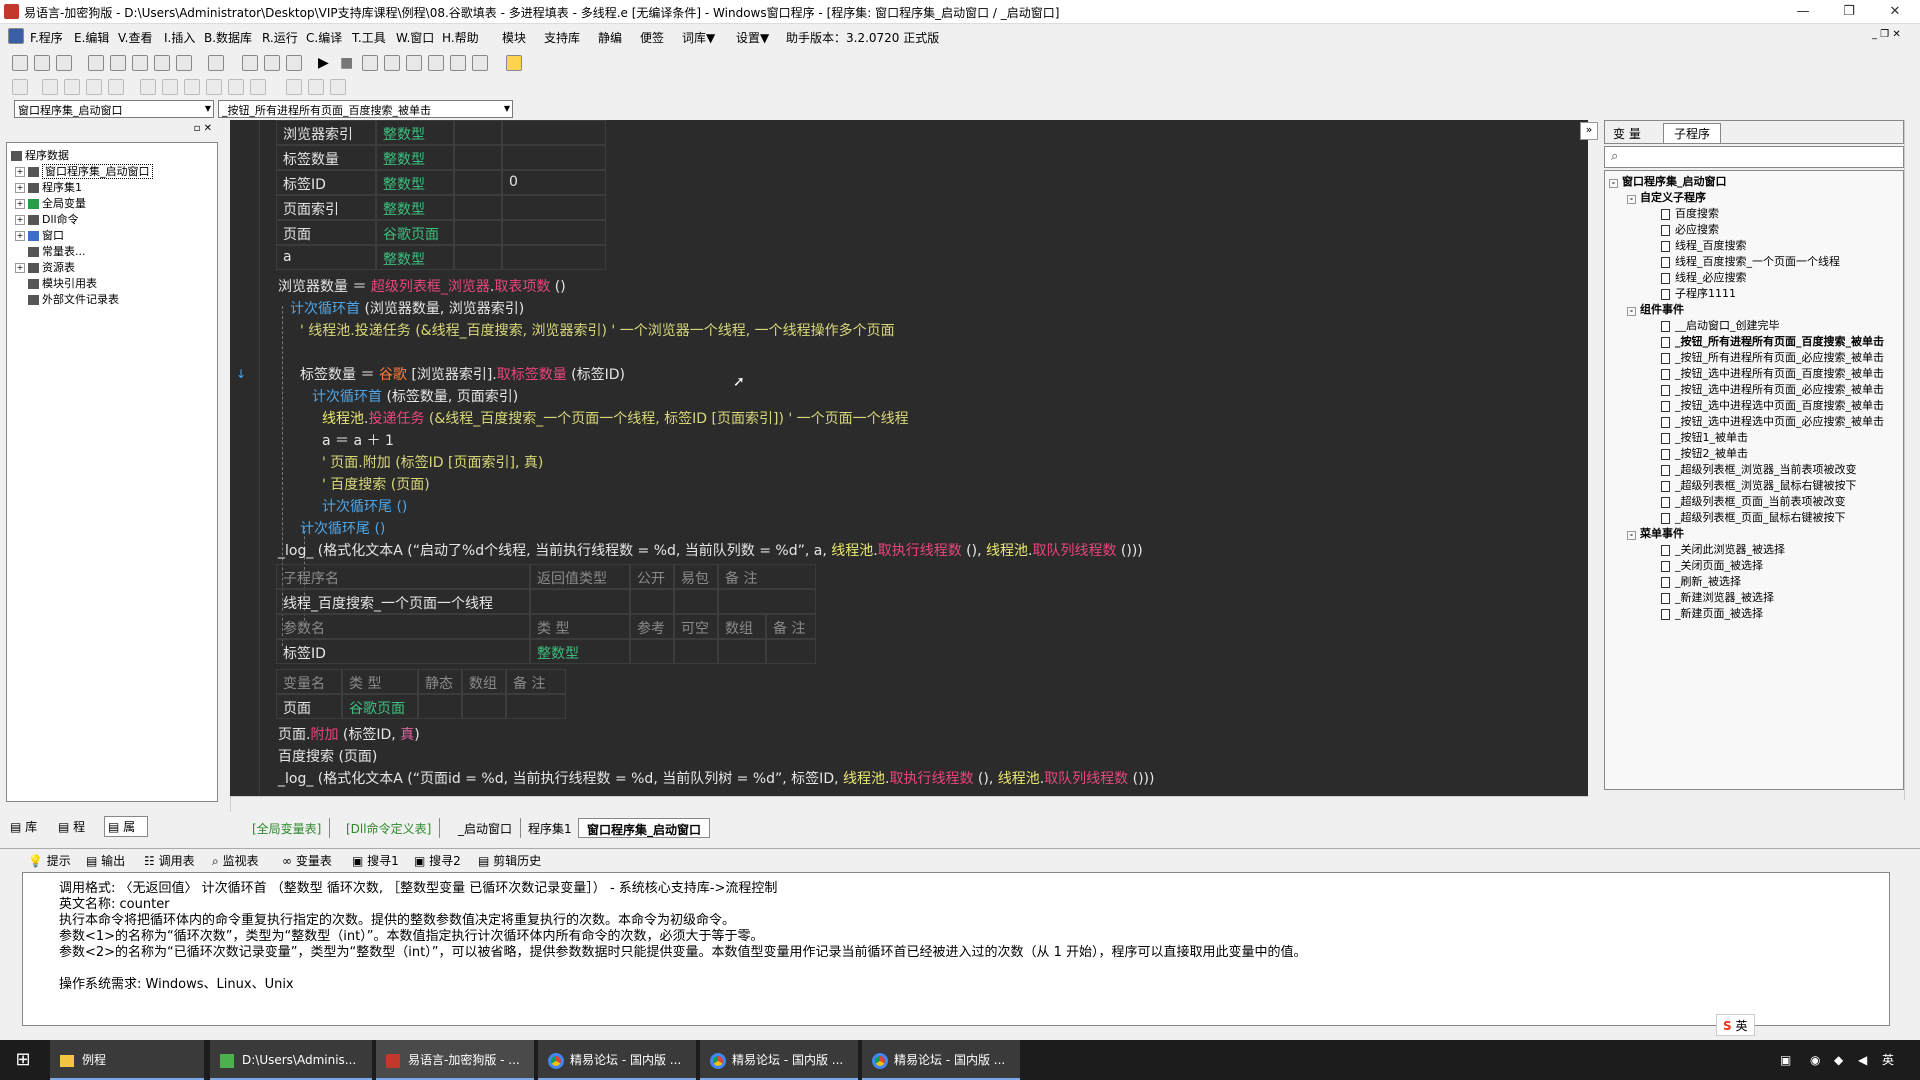  I want to click on code-line: 标签数量 ＝ 谷歌 [浏览器索引].取标签数量 (标签ID), so click(462, 374).